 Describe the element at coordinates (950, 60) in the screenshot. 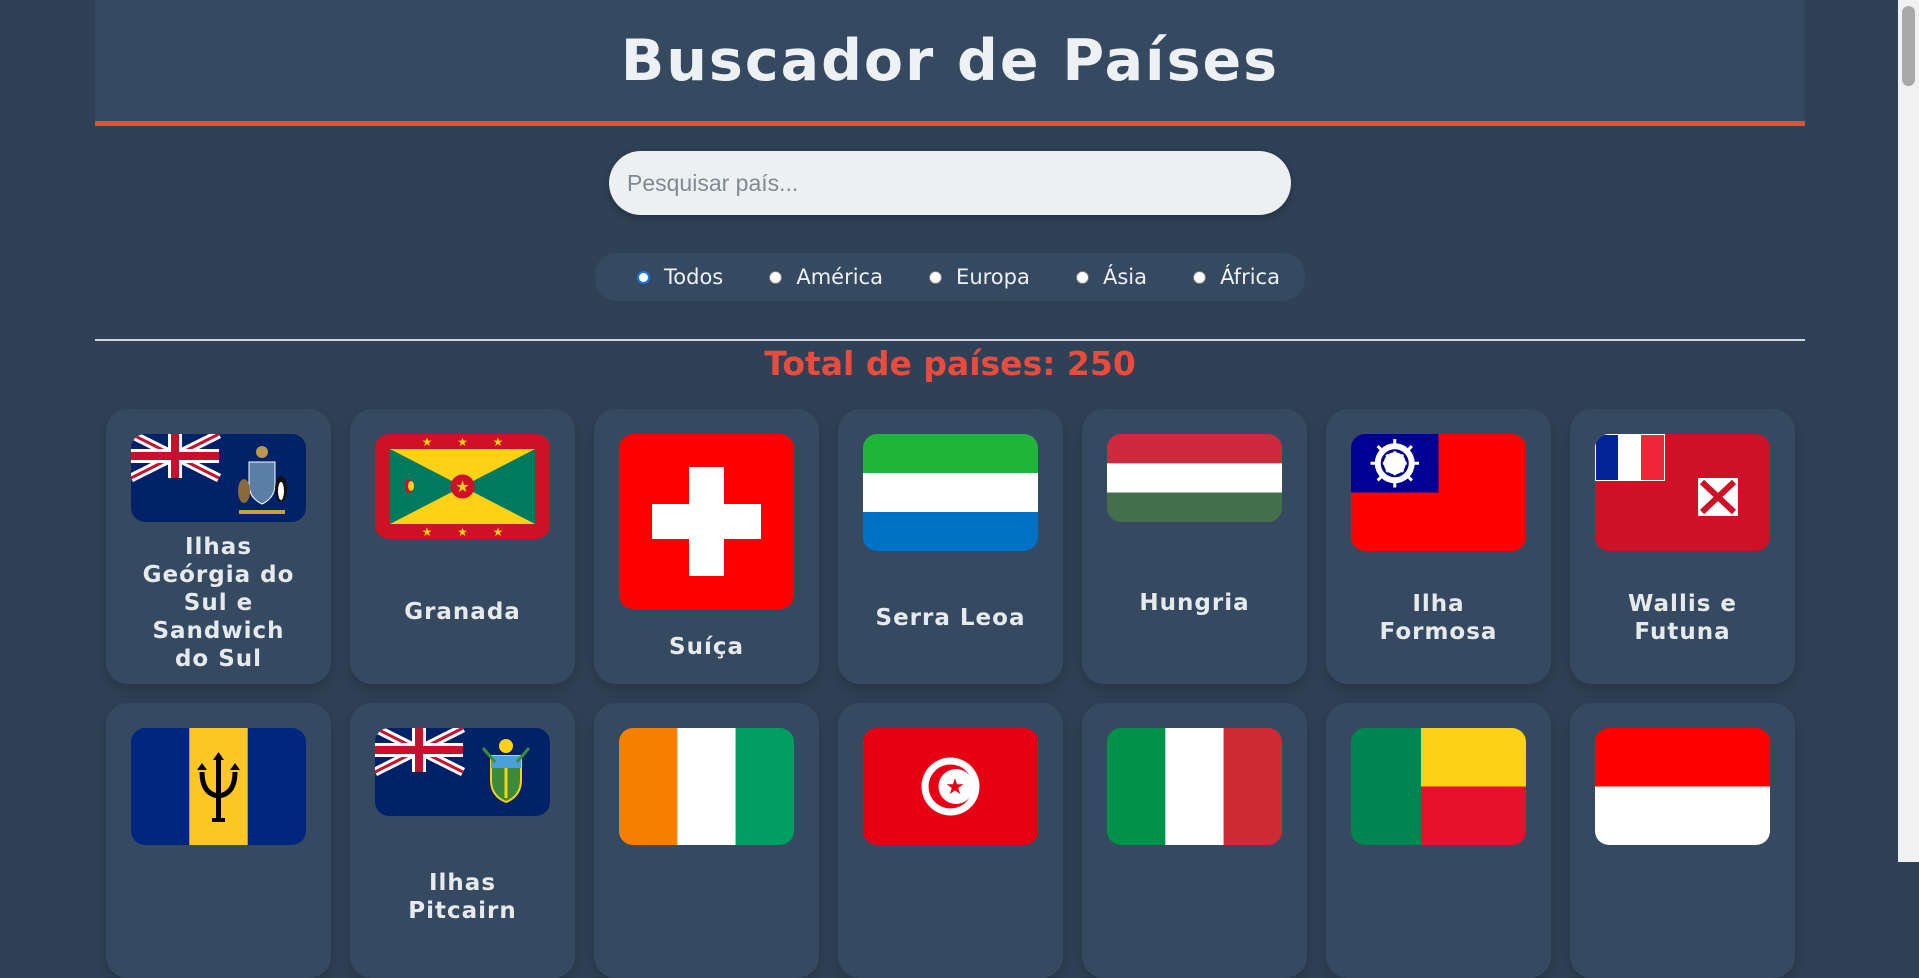

I see `page-title: Buscador de Países` at that location.